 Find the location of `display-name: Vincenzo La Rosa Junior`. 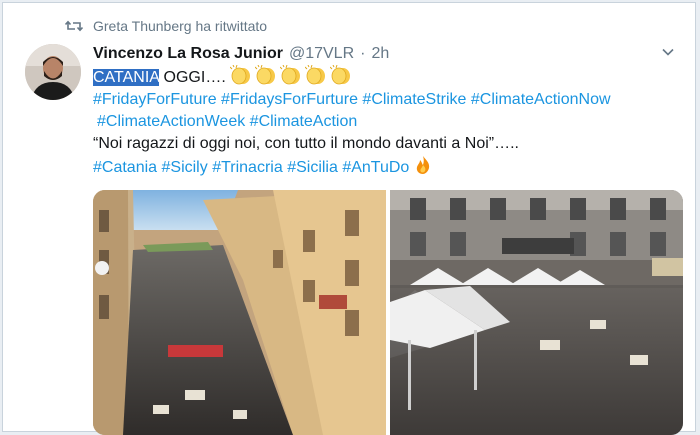

display-name: Vincenzo La Rosa Junior is located at coordinates (188, 54).